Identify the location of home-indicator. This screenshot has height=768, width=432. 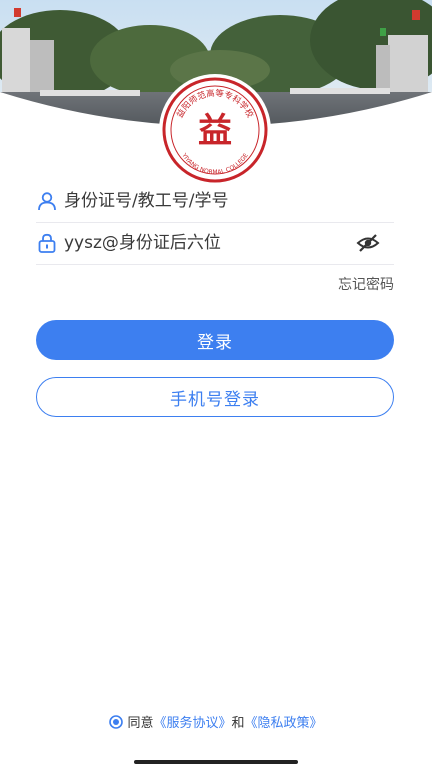
(216, 762).